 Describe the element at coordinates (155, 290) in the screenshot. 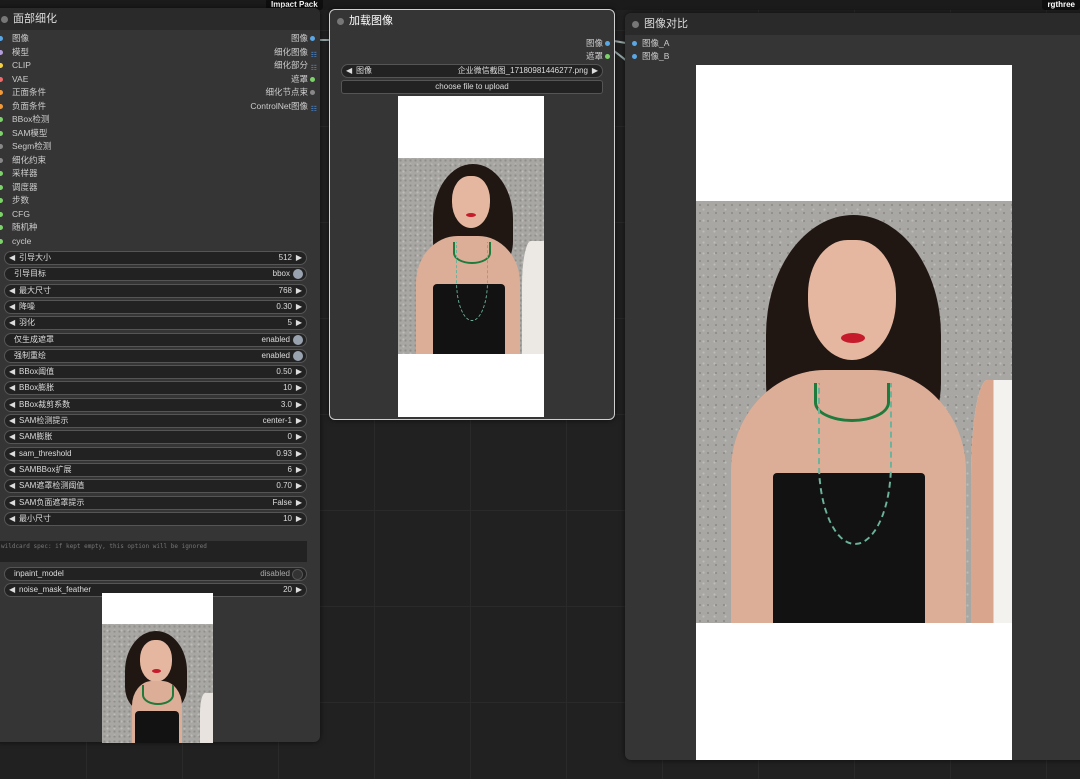

I see `widget-2: ◀ 最大尺寸 768 ▶` at that location.